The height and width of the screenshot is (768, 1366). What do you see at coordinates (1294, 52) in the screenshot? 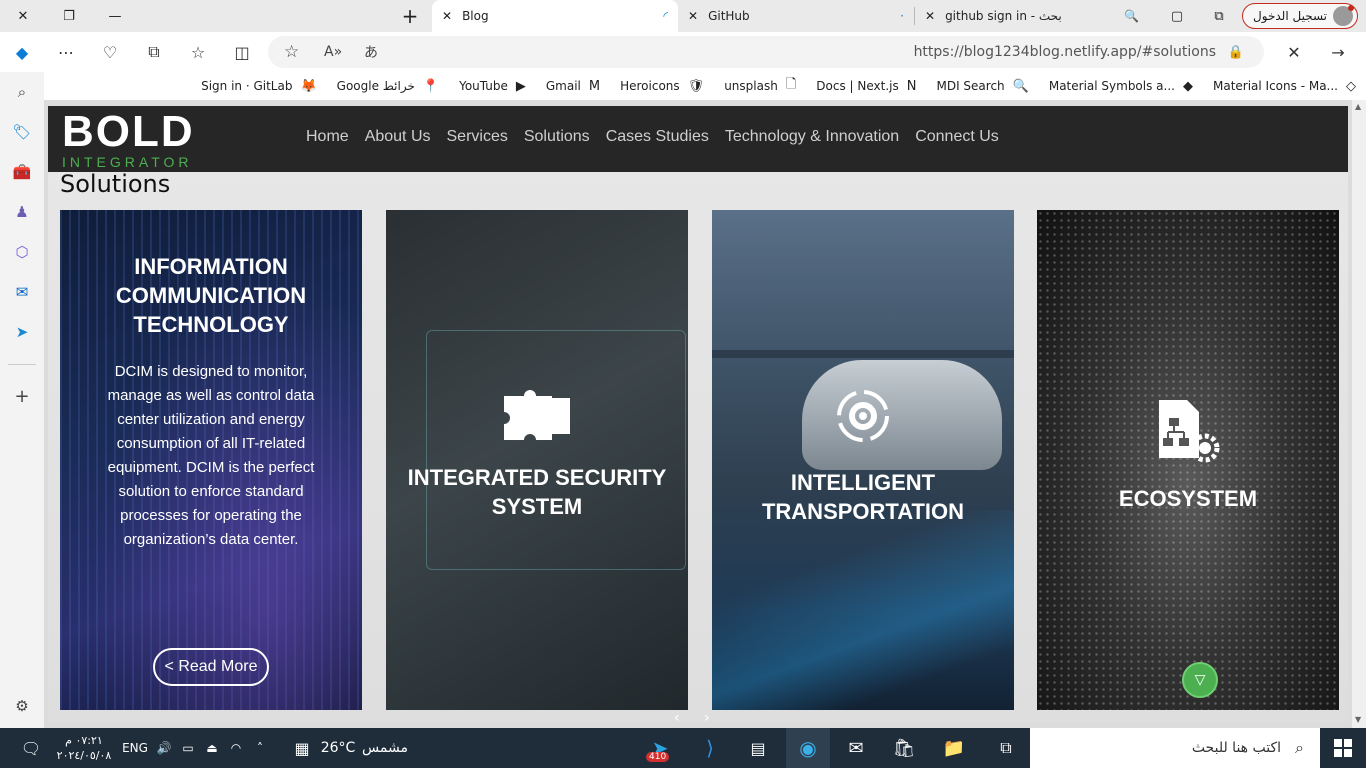
I see `stop-loading-icon: ✕` at bounding box center [1294, 52].